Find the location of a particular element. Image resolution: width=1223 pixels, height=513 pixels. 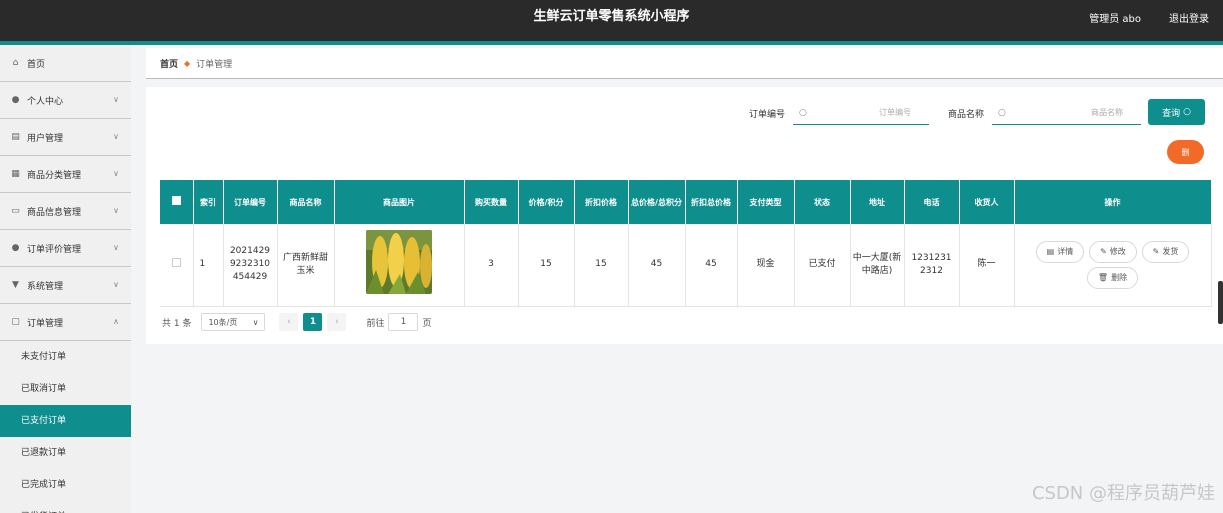

watermark: CSDN @程序员葫芦娃 is located at coordinates (1123, 493).